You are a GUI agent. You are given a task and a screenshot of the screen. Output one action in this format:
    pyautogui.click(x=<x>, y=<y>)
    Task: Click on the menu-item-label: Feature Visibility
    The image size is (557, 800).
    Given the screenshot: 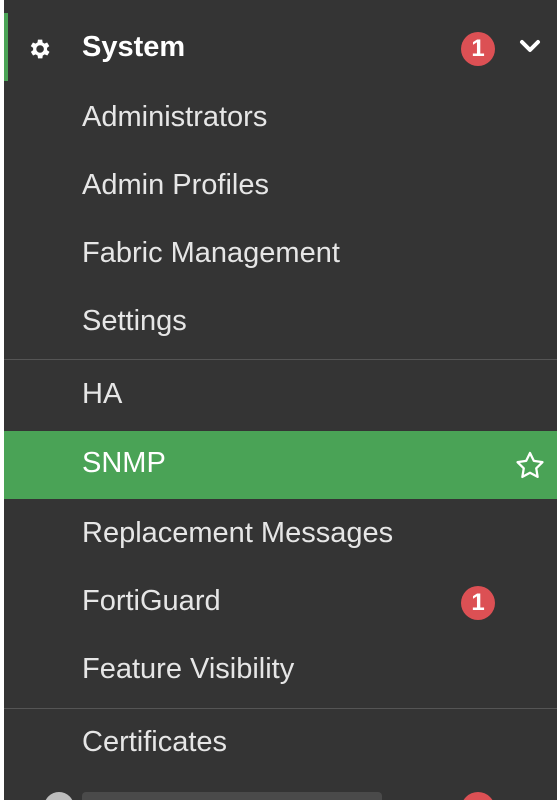 What is the action you would take?
    pyautogui.click(x=188, y=669)
    